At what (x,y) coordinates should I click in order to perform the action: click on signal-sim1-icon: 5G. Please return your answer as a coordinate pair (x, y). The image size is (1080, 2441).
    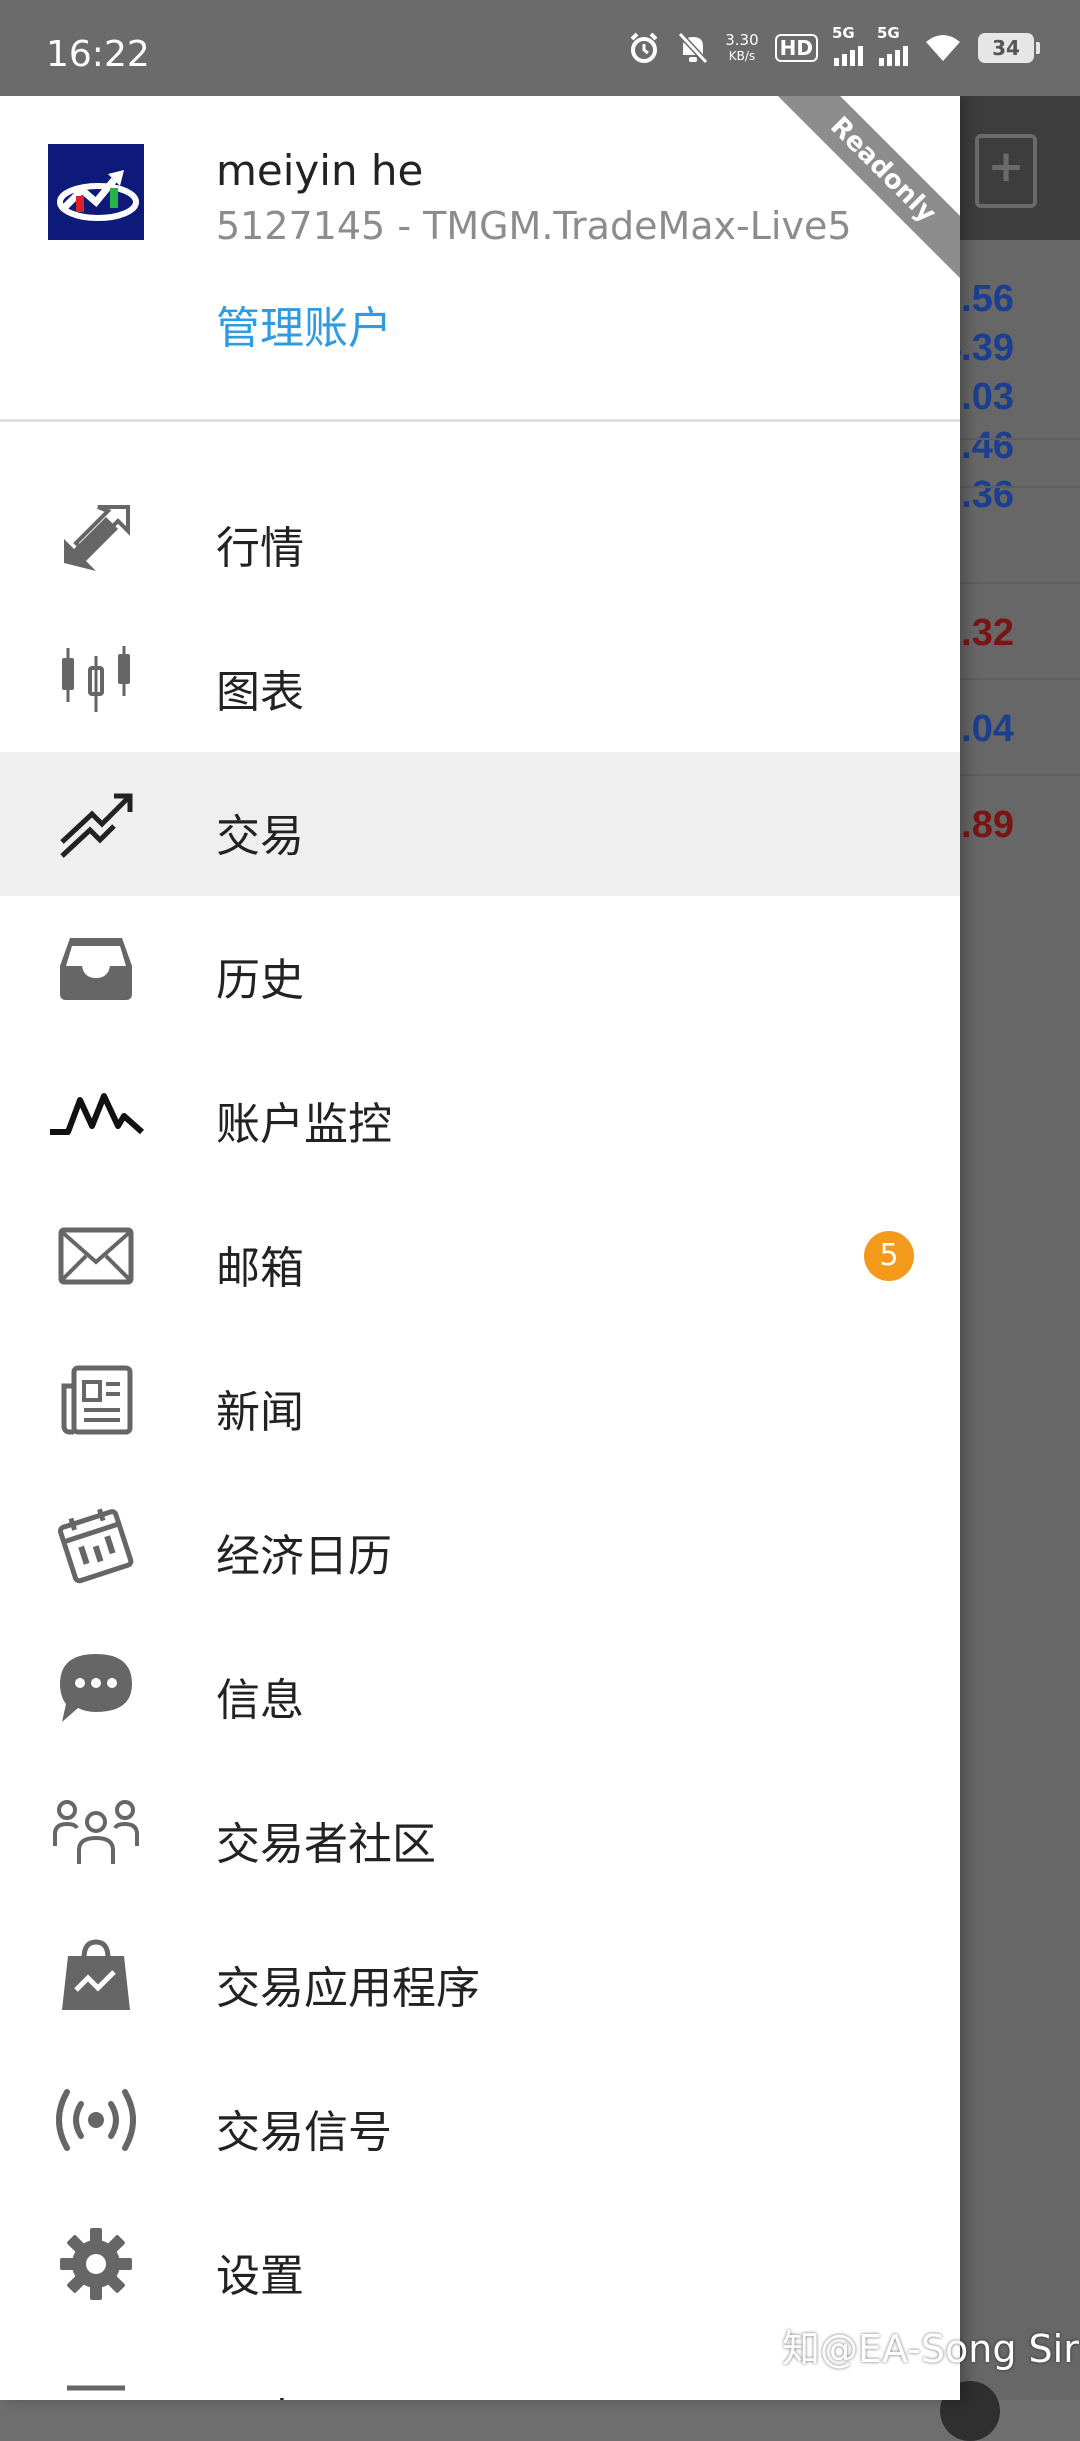
    Looking at the image, I should click on (847, 45).